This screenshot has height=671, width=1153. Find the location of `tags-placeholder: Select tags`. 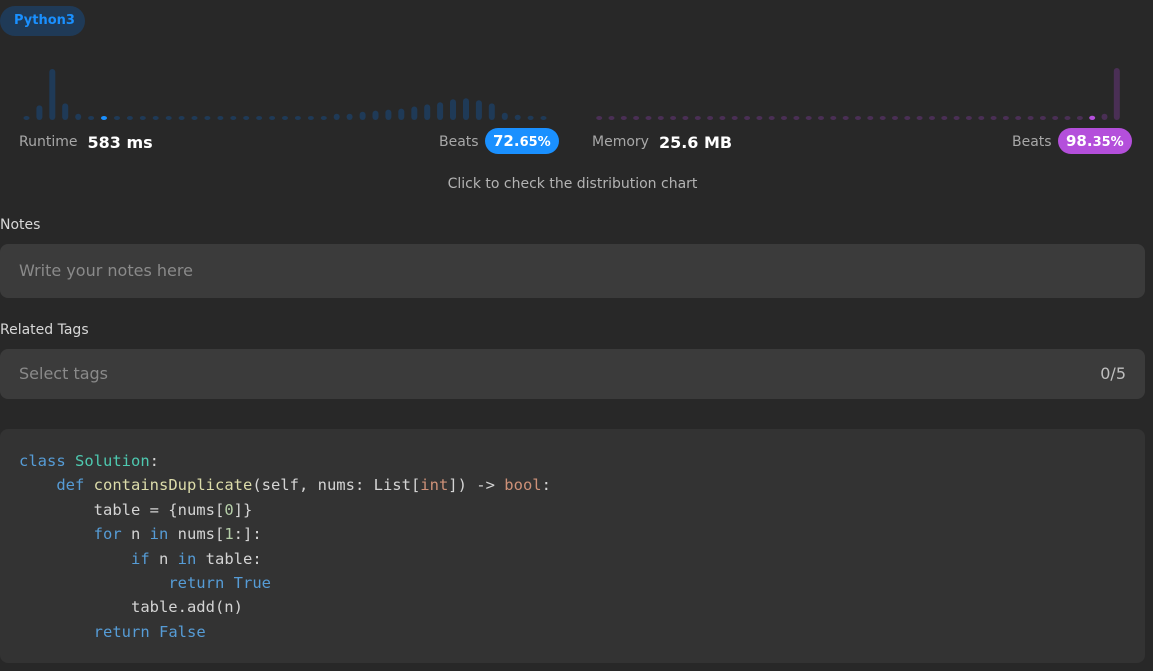

tags-placeholder: Select tags is located at coordinates (64, 373).